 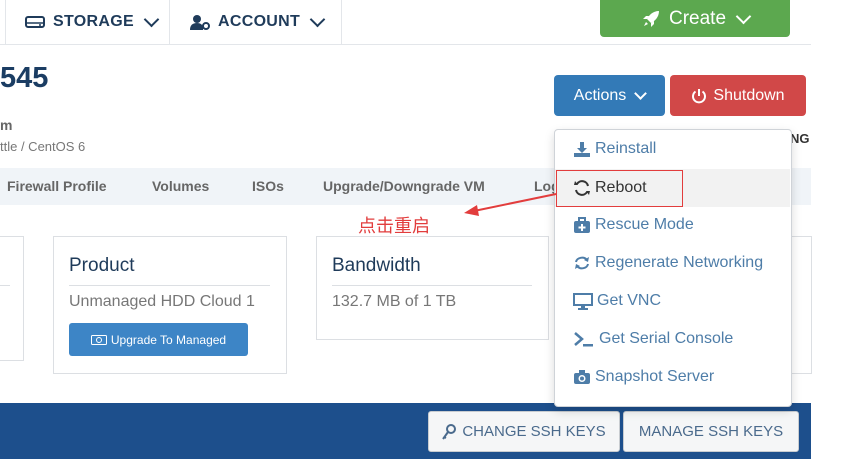 What do you see at coordinates (376, 265) in the screenshot?
I see `bandwidth-card-title: Bandwidth` at bounding box center [376, 265].